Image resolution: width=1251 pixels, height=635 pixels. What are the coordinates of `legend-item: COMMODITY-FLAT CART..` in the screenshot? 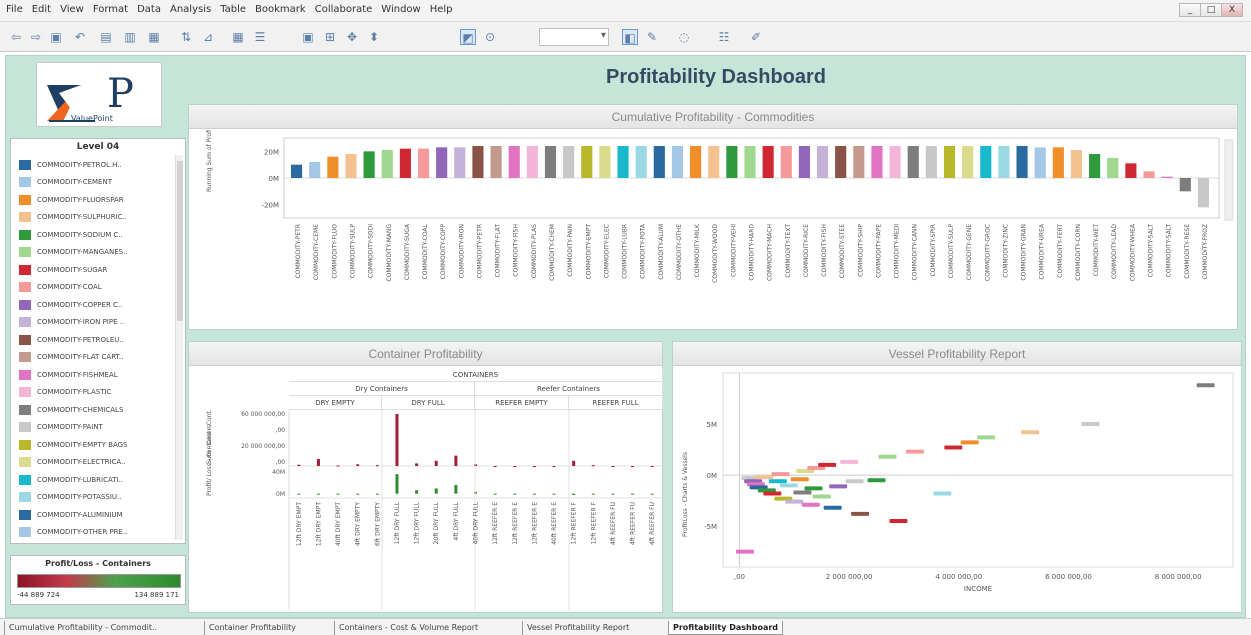 It's located at (94, 357).